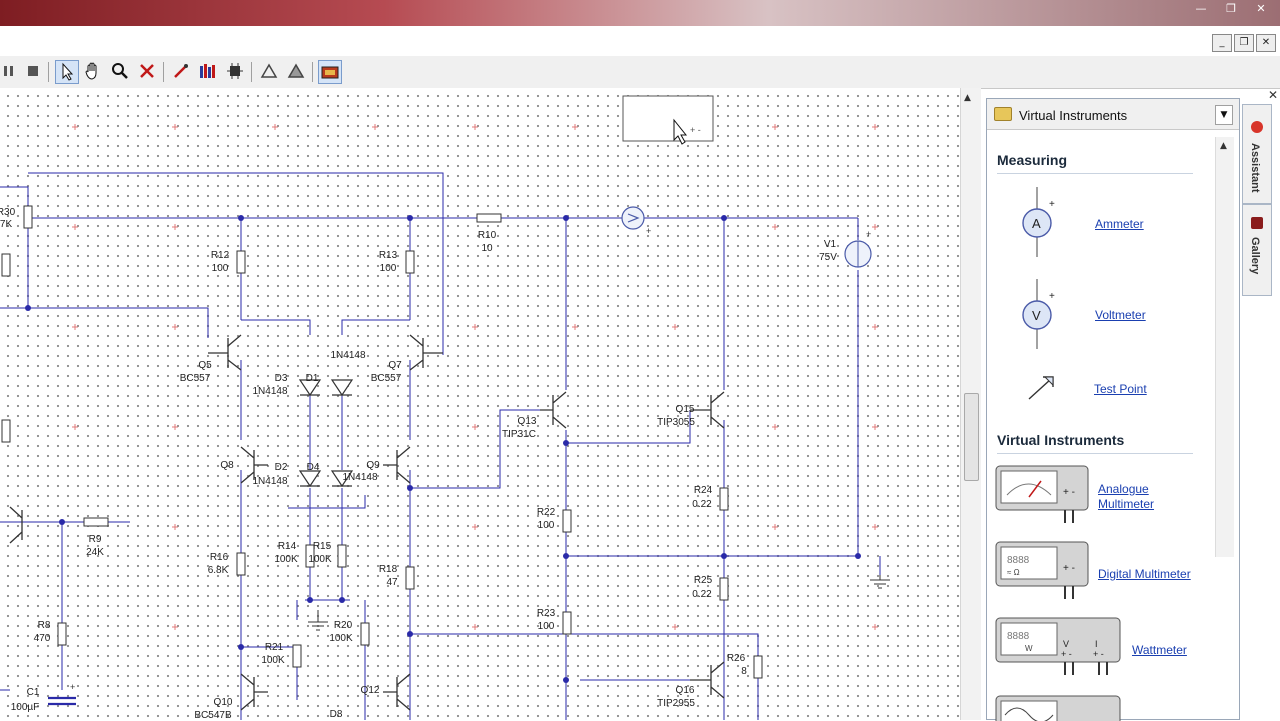  I want to click on component-label-d8: D8, so click(336, 714).